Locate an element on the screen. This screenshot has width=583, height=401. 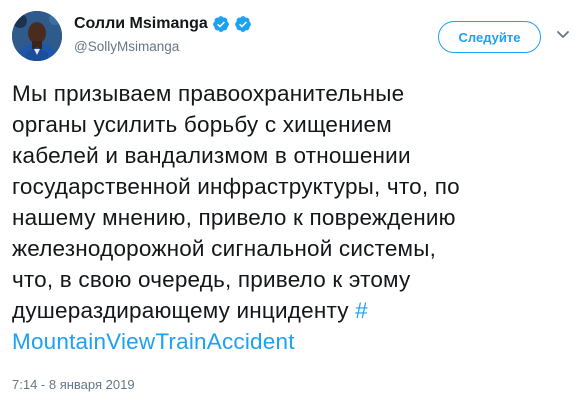
tweet-text-line-with-hashtag: душераздирающему инциденту # is located at coordinates (292, 310).